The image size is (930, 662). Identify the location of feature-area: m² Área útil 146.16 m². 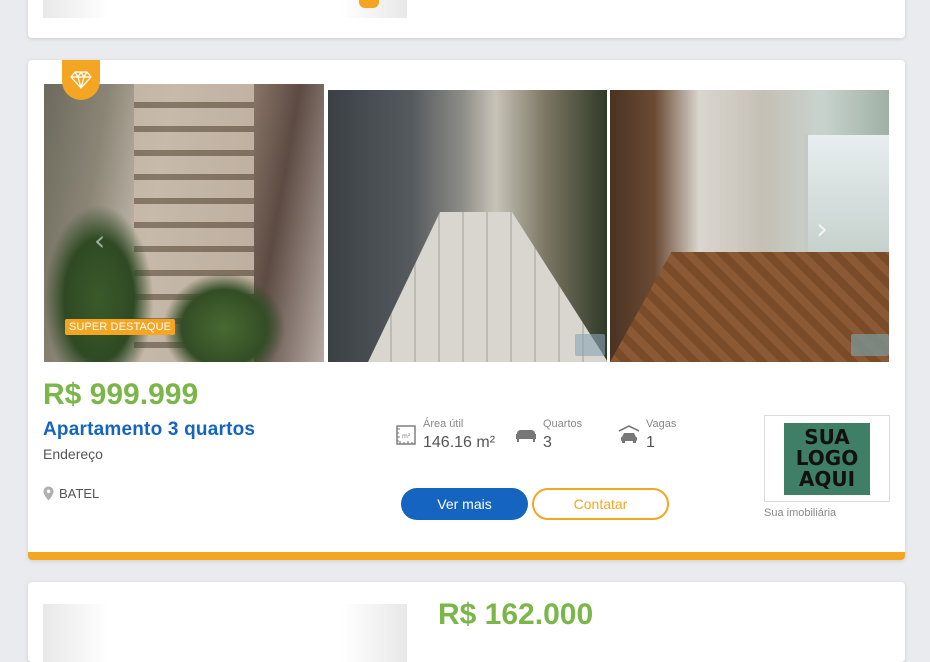
(445, 435).